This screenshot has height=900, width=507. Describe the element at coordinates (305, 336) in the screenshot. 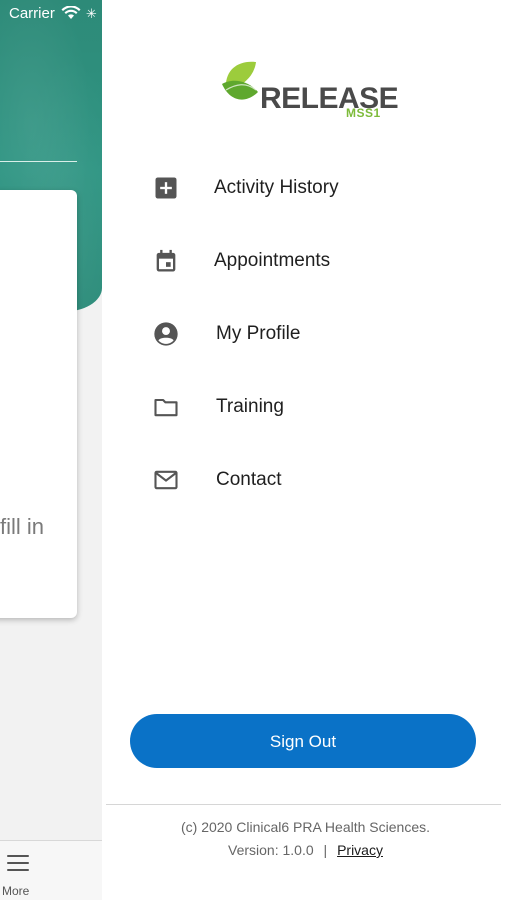

I see `menu-item-my-profile: My Profile` at that location.